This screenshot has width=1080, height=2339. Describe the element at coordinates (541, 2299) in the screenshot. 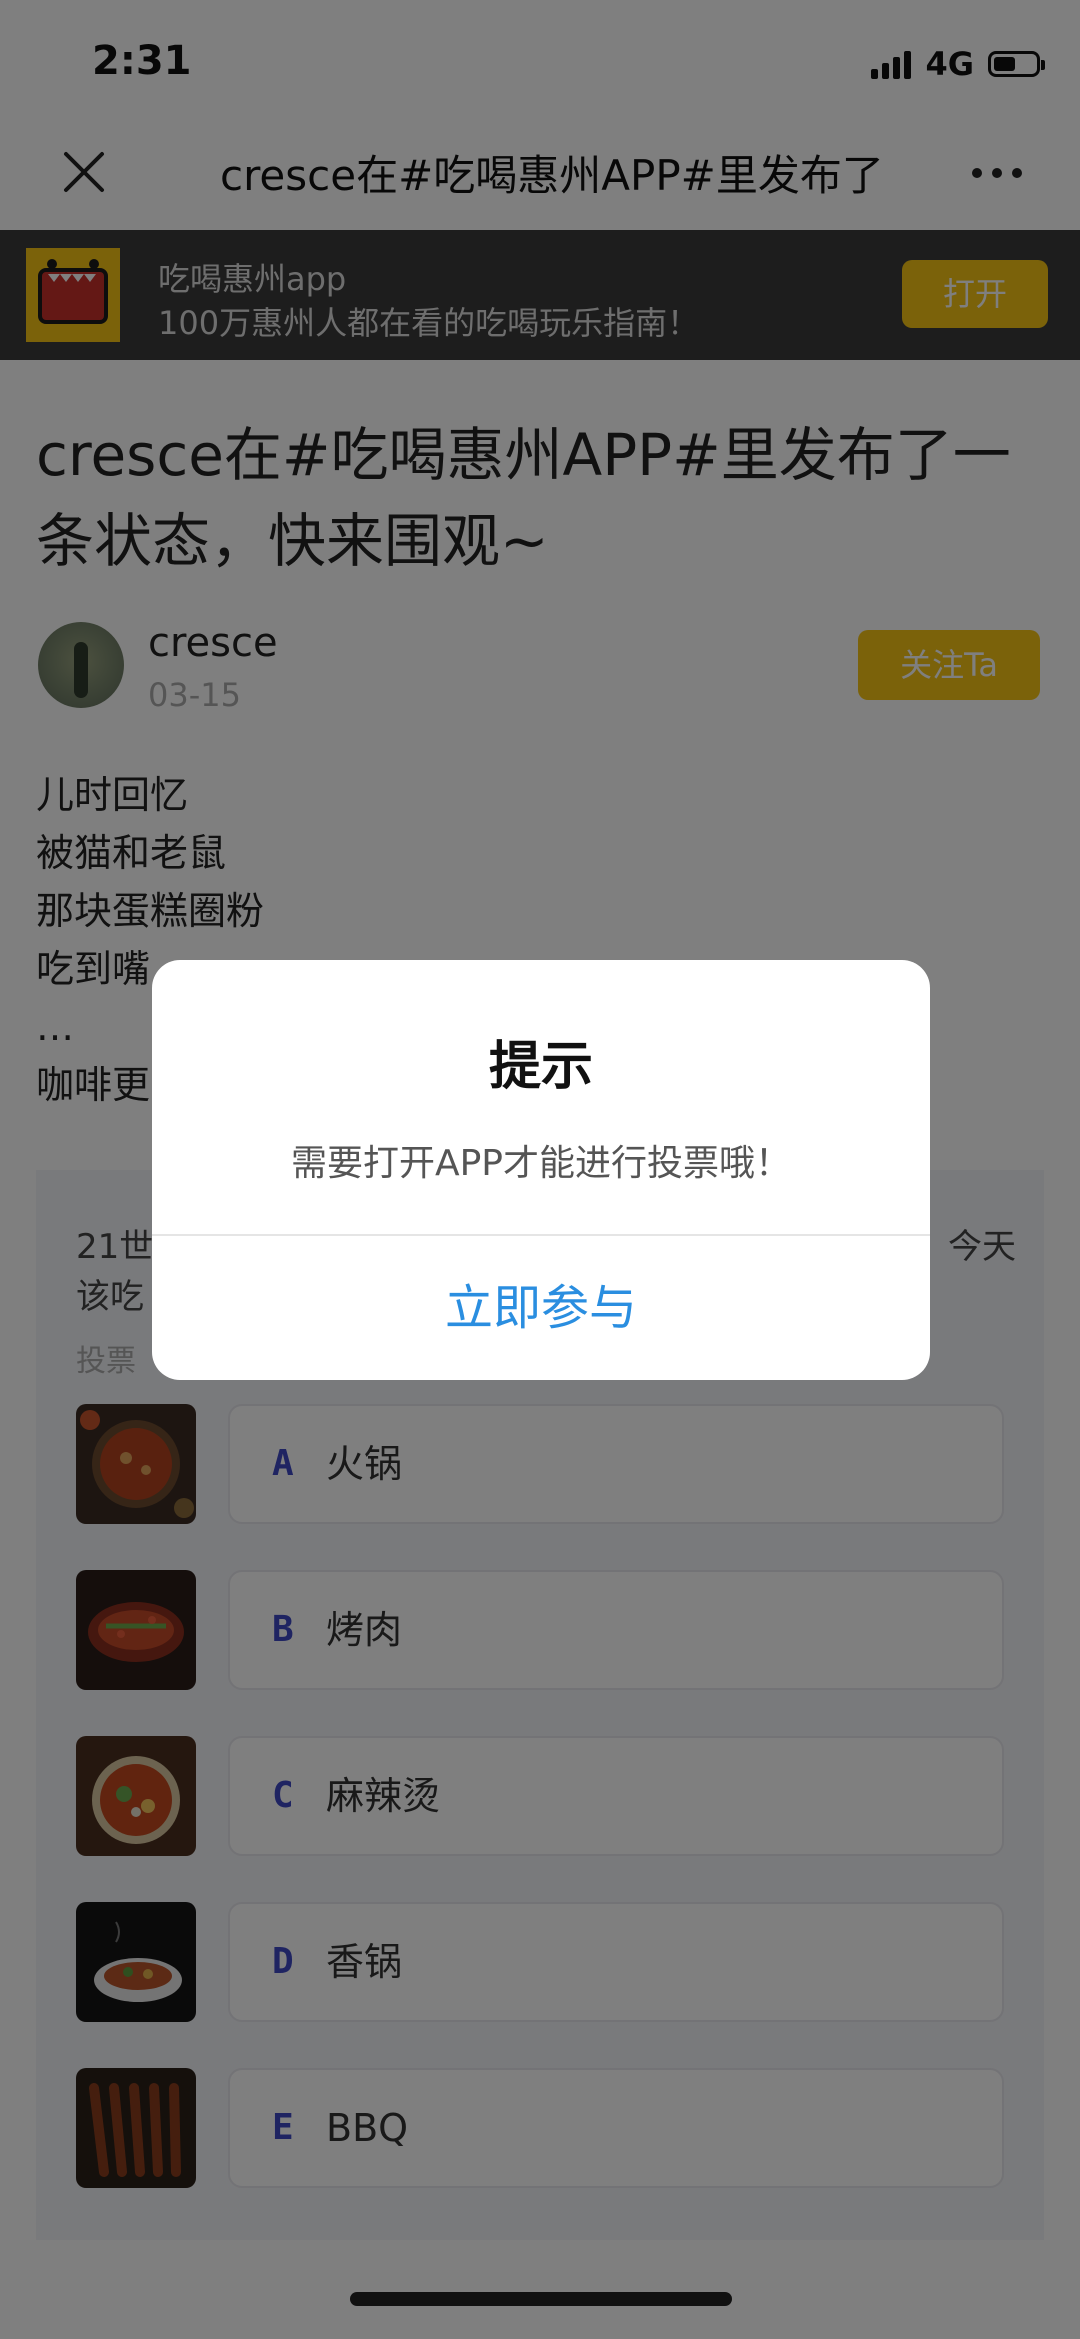

I see `home-indicator` at that location.